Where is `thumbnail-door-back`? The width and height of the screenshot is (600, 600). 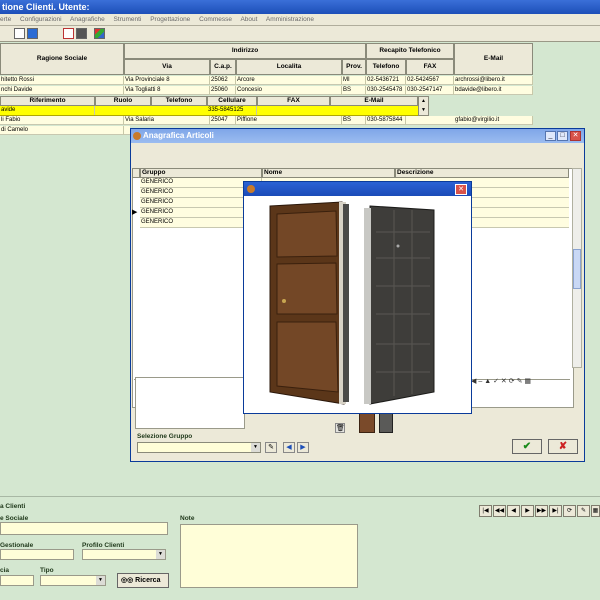
thumbnail-door-back is located at coordinates (386, 422).